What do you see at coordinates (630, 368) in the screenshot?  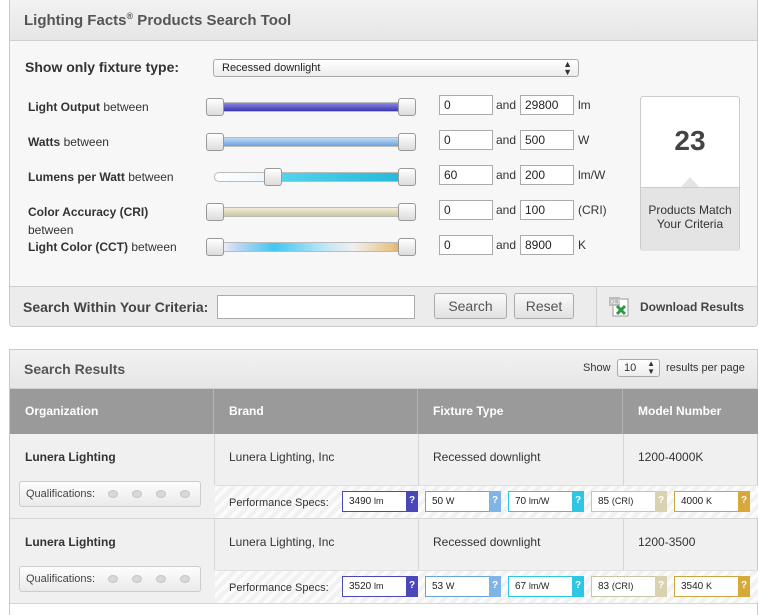 I see `per-page-value: 10` at bounding box center [630, 368].